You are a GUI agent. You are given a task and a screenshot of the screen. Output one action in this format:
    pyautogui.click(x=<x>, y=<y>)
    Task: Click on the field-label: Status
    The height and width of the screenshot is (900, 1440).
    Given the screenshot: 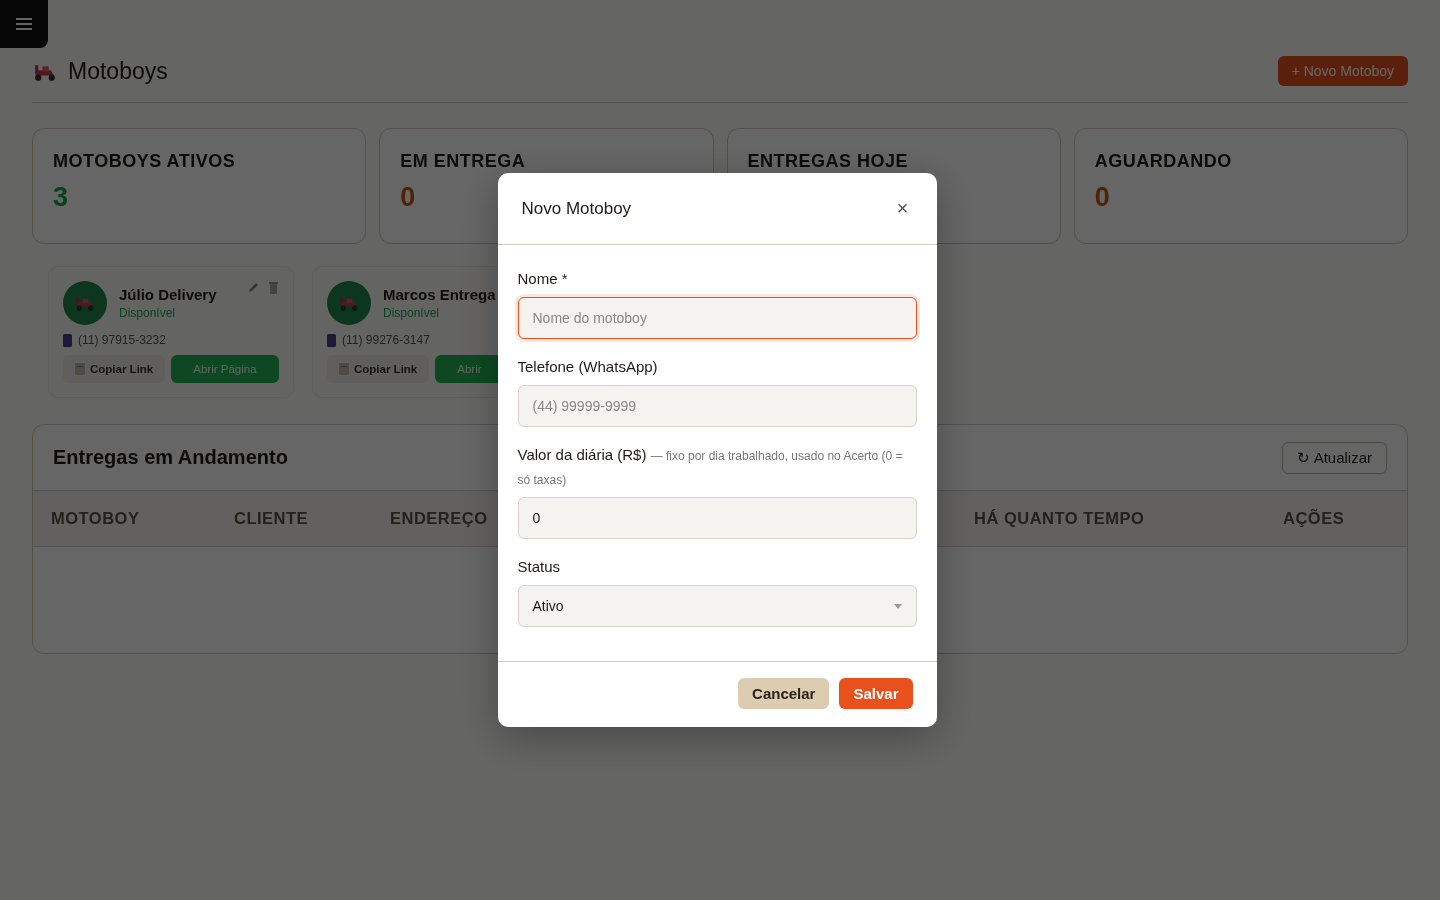 What is the action you would take?
    pyautogui.click(x=539, y=567)
    